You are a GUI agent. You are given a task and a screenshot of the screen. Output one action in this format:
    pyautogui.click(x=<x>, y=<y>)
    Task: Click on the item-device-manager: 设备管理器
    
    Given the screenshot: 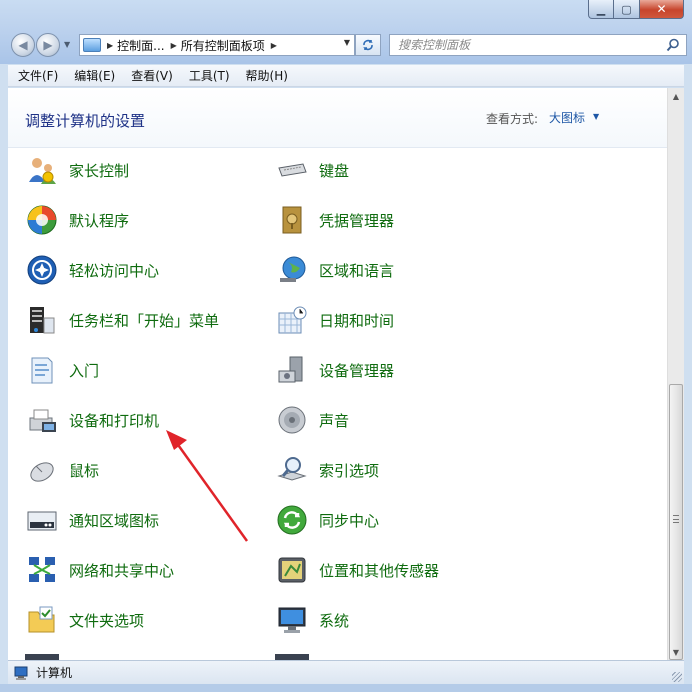 What is the action you would take?
    pyautogui.click(x=334, y=370)
    